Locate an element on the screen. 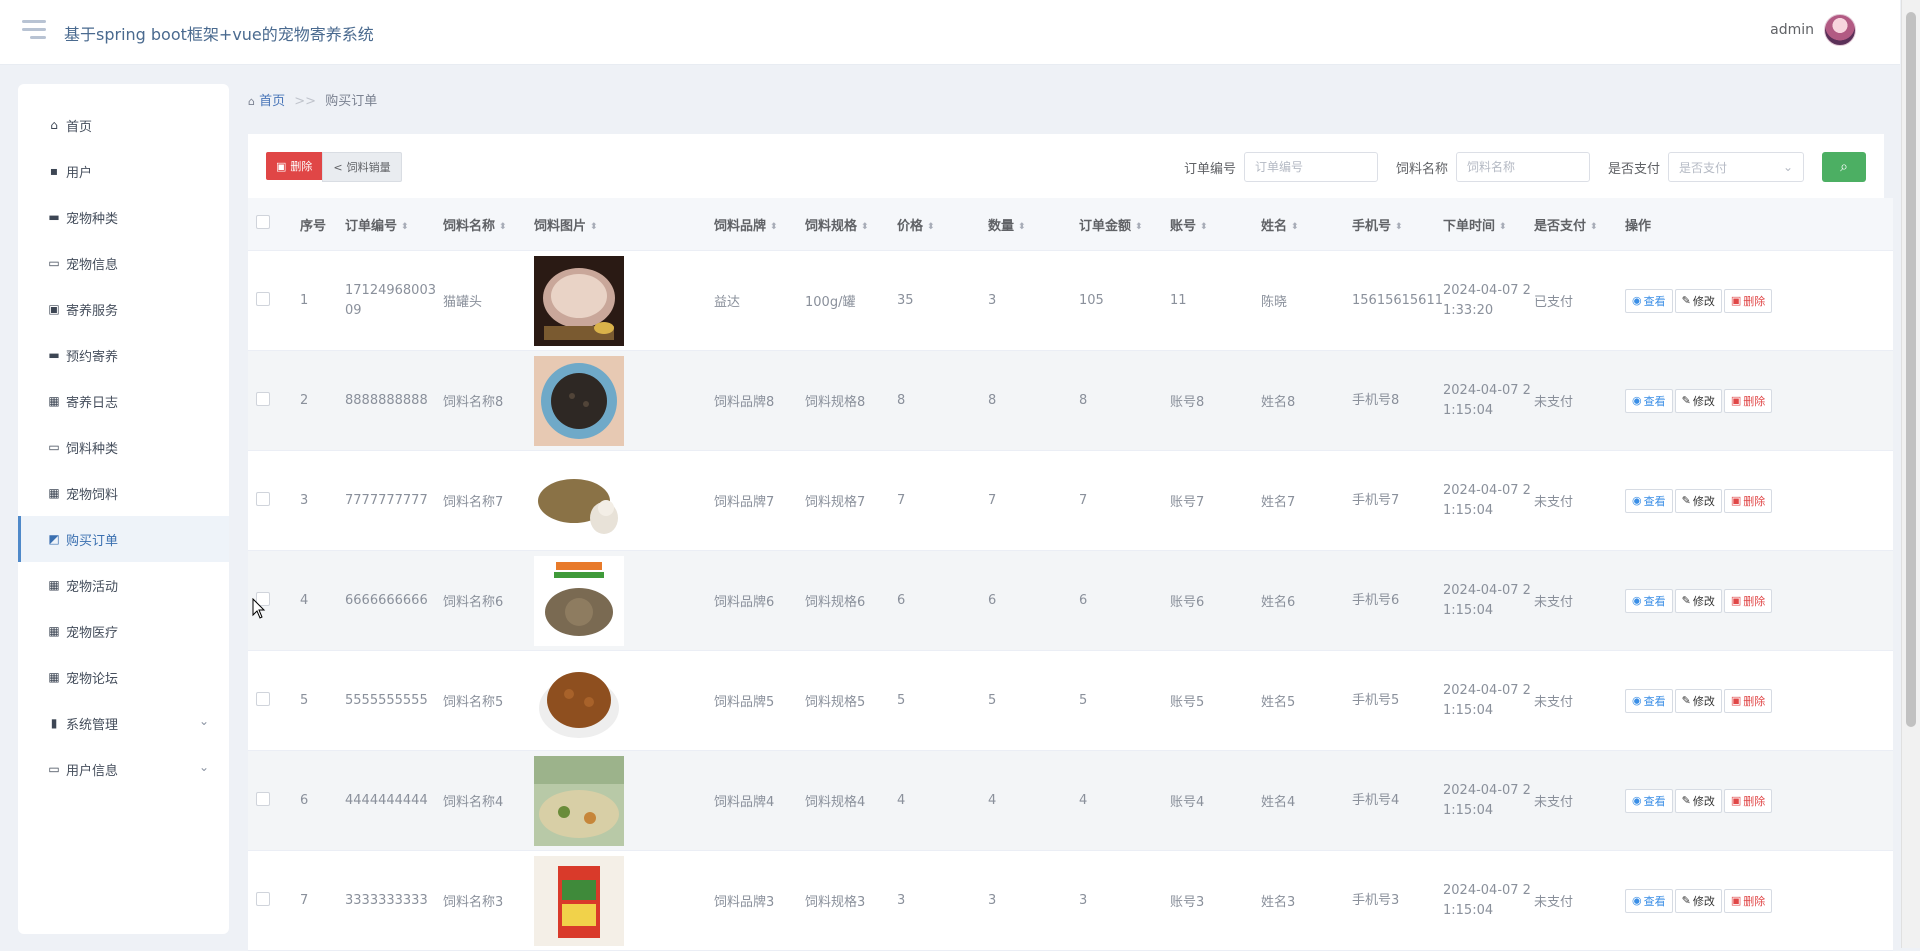 The height and width of the screenshot is (951, 1920). idx-cell: 3 is located at coordinates (322, 500).